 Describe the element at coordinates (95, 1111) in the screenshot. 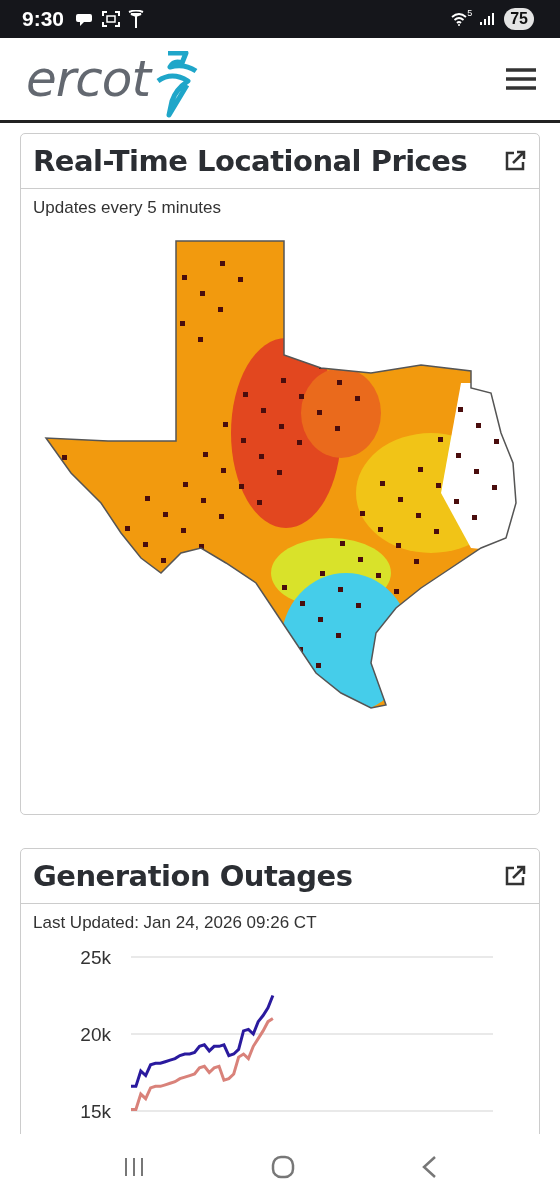

I see `axis-tick-label: 15k` at that location.